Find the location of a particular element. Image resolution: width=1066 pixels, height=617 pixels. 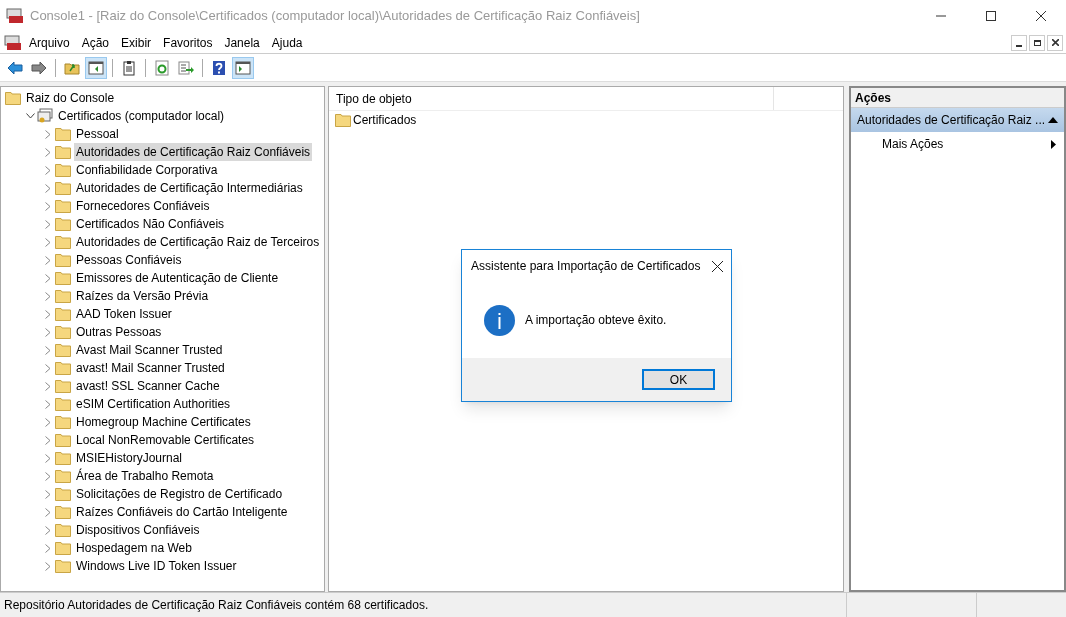

tree-item: Raízes Confiáveis do Cartão Inteligente is located at coordinates (182, 512).